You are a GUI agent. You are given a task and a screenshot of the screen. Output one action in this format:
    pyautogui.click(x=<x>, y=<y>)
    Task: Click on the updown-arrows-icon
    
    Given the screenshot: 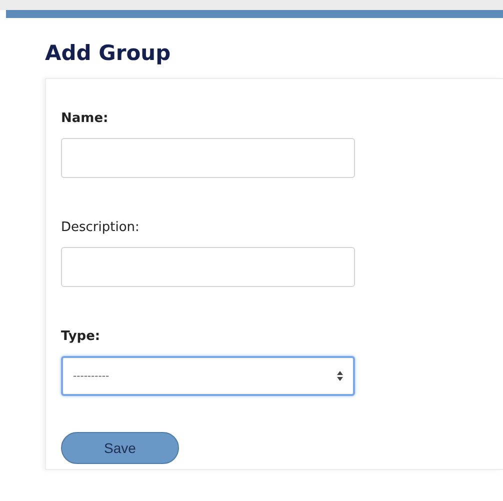 What is the action you would take?
    pyautogui.click(x=340, y=376)
    